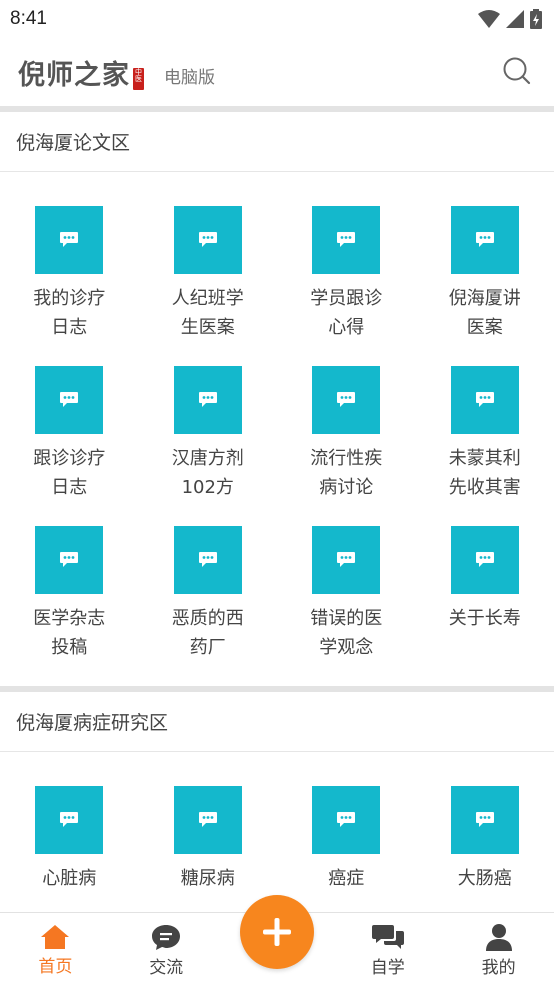  Describe the element at coordinates (69, 446) in the screenshot. I see `grid-item: 跟诊诊疗日志` at that location.